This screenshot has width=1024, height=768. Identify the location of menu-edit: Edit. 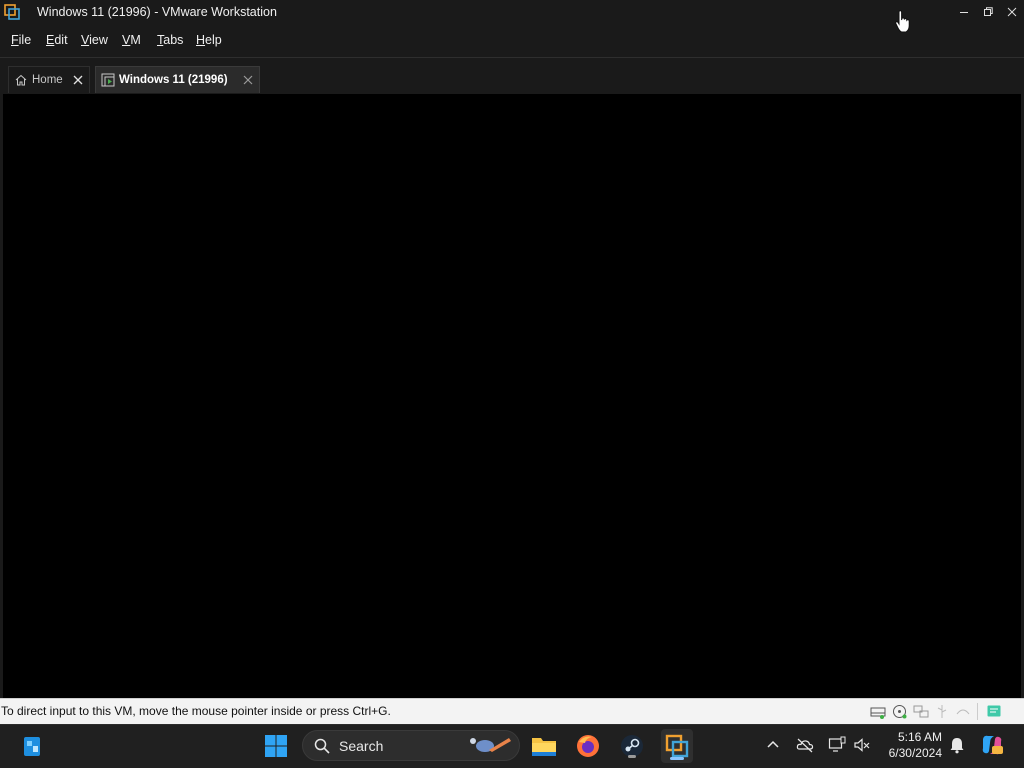
(57, 40).